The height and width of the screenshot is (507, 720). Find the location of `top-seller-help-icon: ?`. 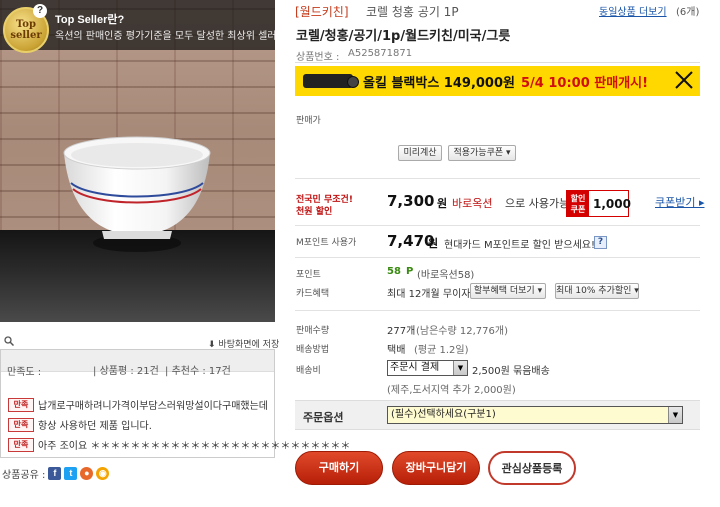

top-seller-help-icon: ? is located at coordinates (40, 11).